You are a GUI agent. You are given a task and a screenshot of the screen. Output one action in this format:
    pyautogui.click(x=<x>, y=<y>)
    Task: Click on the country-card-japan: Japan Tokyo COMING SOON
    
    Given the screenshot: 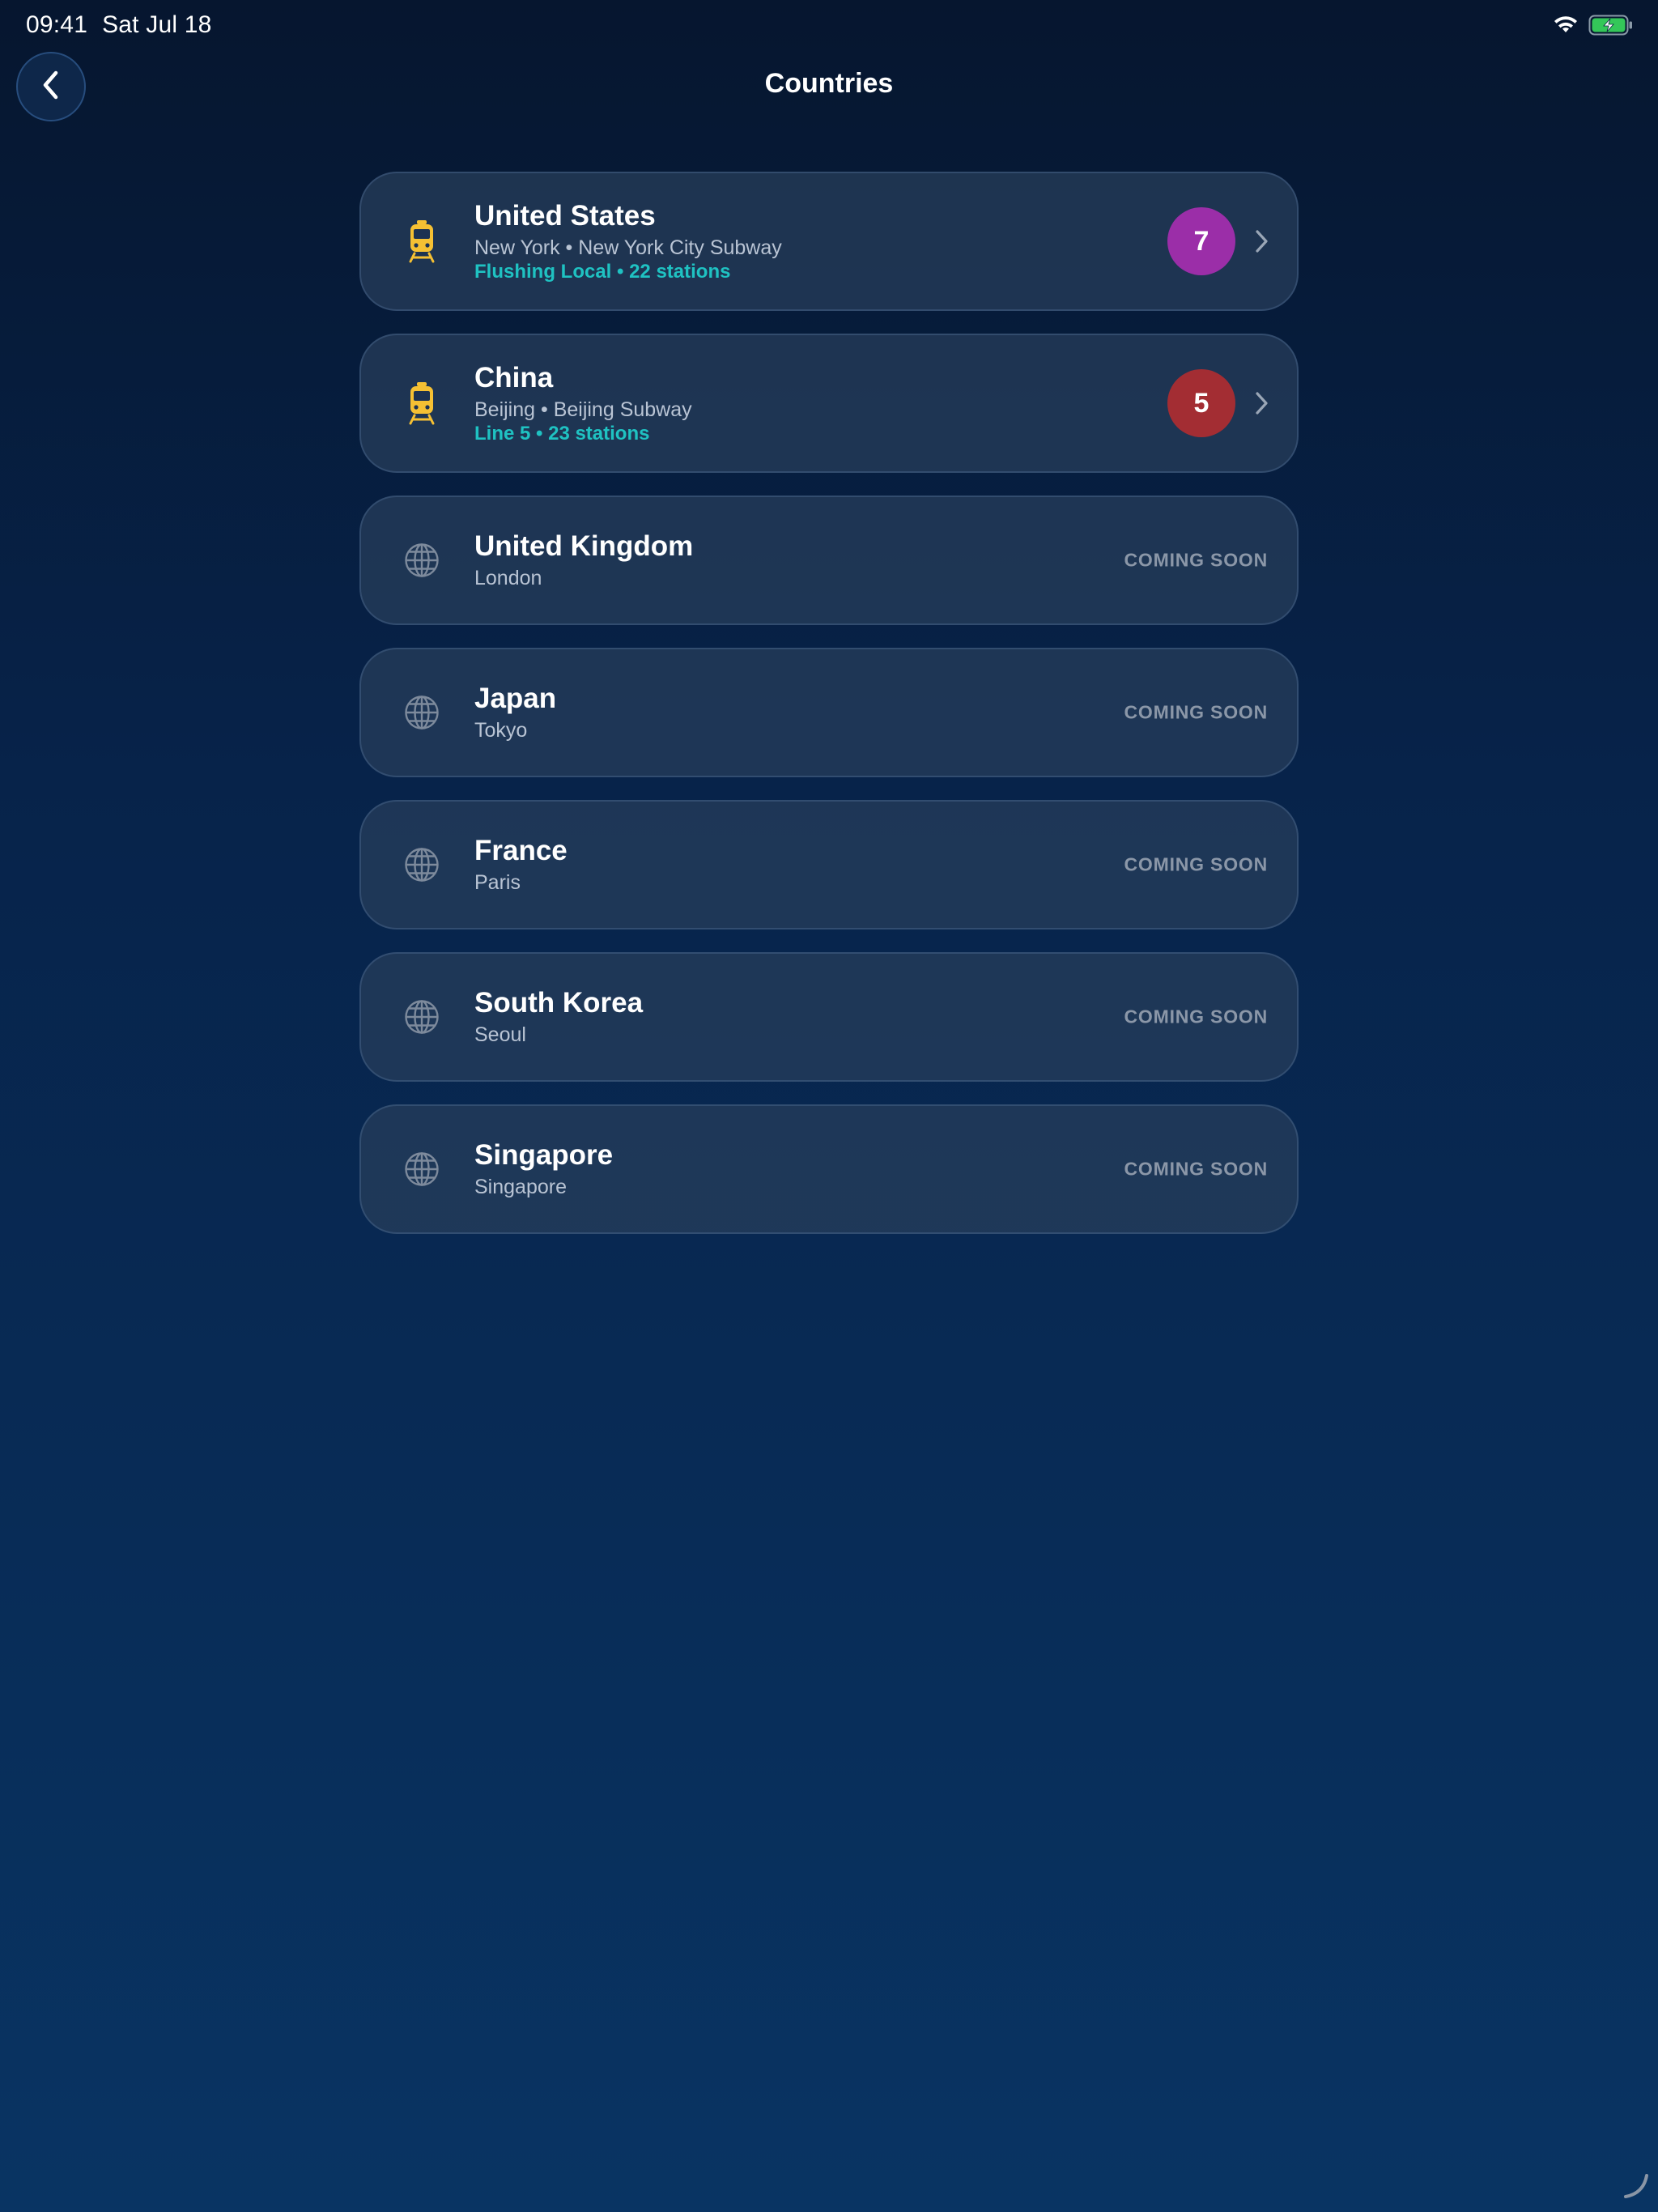 What is the action you would take?
    pyautogui.click(x=829, y=712)
    